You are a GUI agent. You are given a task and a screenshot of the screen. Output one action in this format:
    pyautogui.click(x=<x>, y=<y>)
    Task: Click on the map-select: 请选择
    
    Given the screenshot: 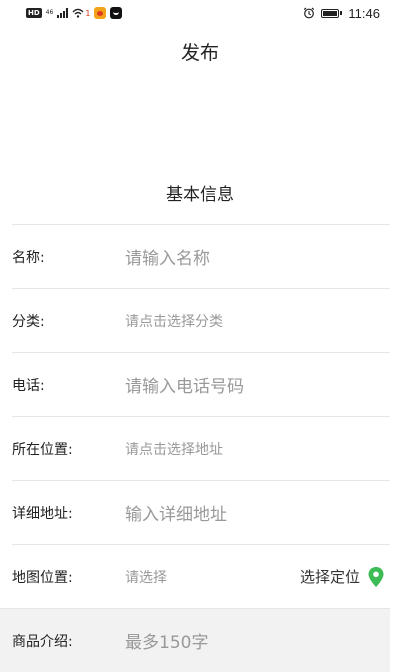 What is the action you would take?
    pyautogui.click(x=212, y=577)
    